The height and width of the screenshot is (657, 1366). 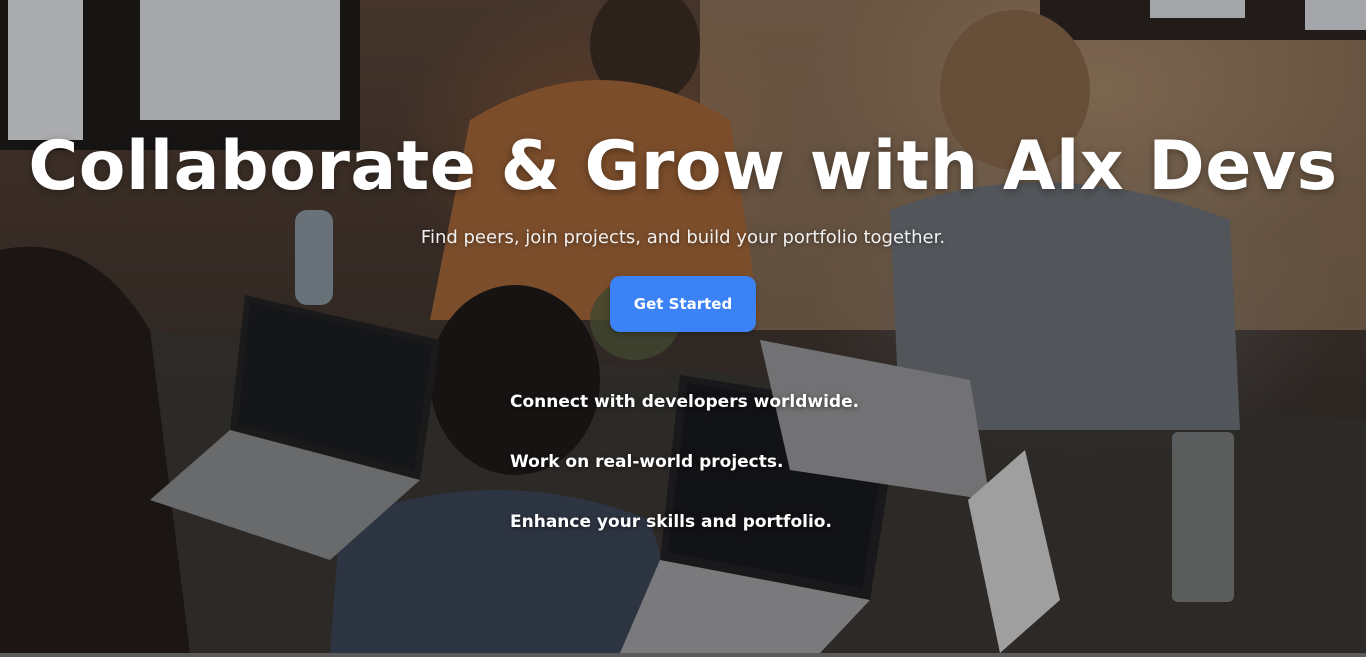 I want to click on feature-item: Work on real-world projects., so click(x=647, y=462).